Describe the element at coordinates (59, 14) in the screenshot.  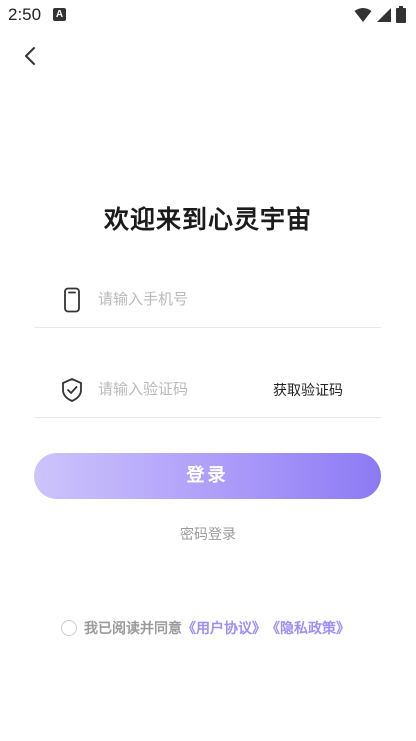
I see `notification-icon: A` at that location.